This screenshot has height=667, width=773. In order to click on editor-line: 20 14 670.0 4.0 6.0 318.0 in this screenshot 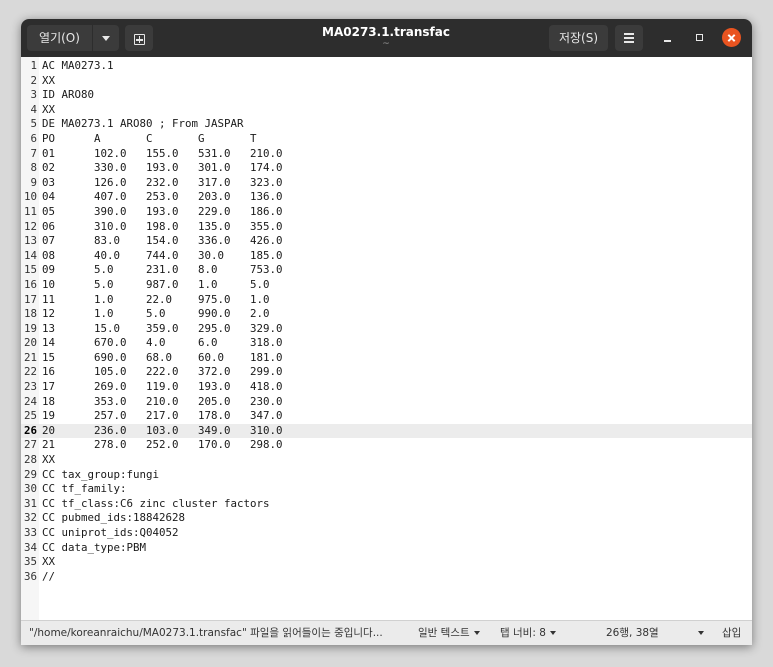, I will do `click(386, 343)`.